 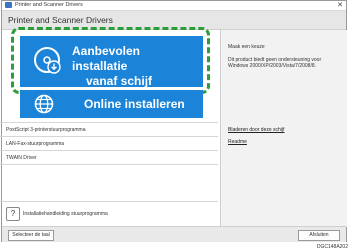 What do you see at coordinates (319, 235) in the screenshot?
I see `exit-button: Afsluiten` at bounding box center [319, 235].